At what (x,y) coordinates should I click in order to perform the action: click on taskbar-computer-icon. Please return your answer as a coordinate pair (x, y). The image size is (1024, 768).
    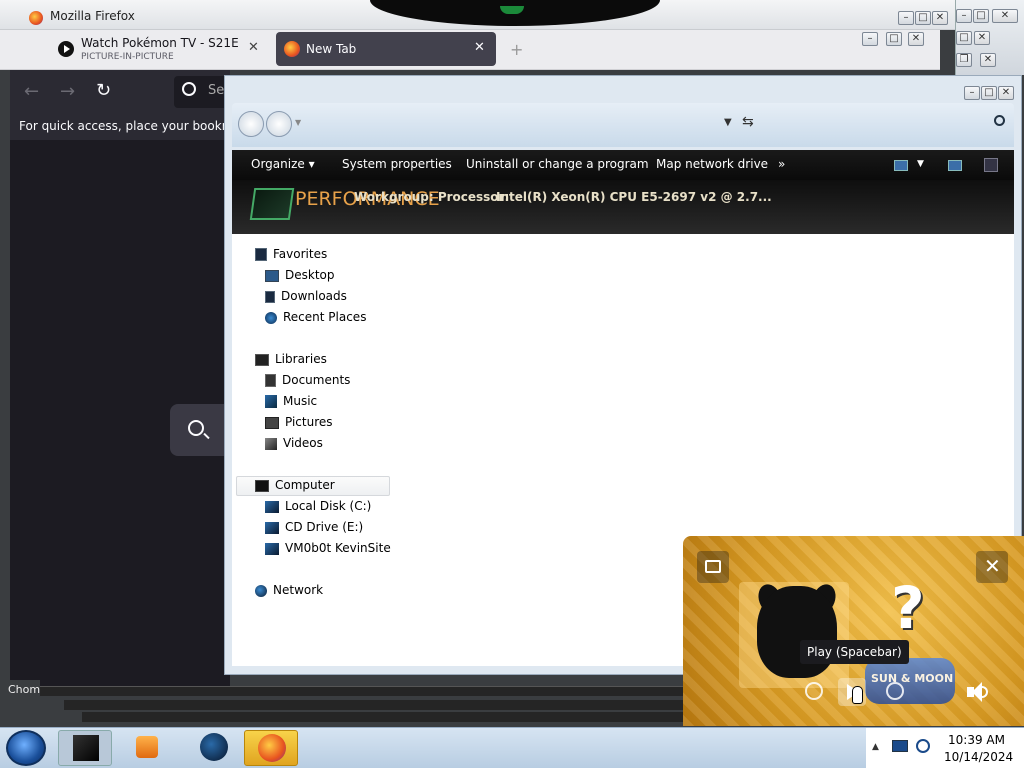
    Looking at the image, I should click on (85, 748).